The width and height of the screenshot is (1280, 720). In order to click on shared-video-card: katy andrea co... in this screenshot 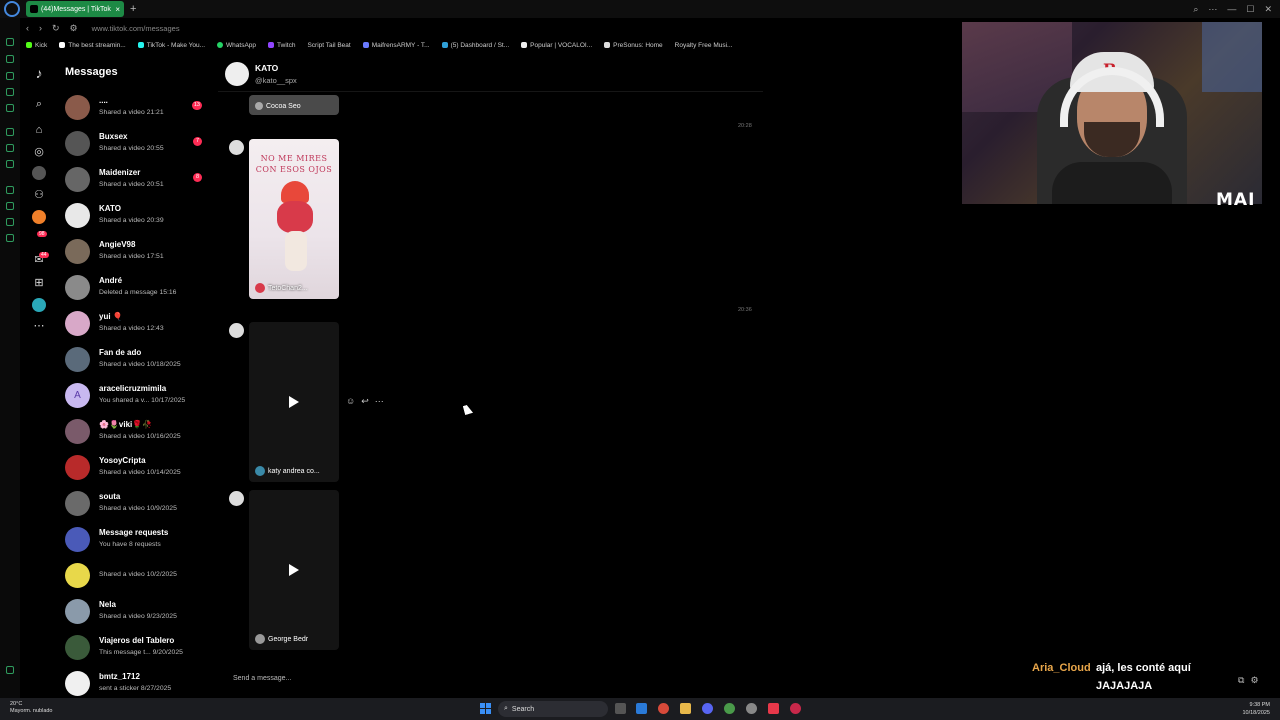, I will do `click(294, 402)`.